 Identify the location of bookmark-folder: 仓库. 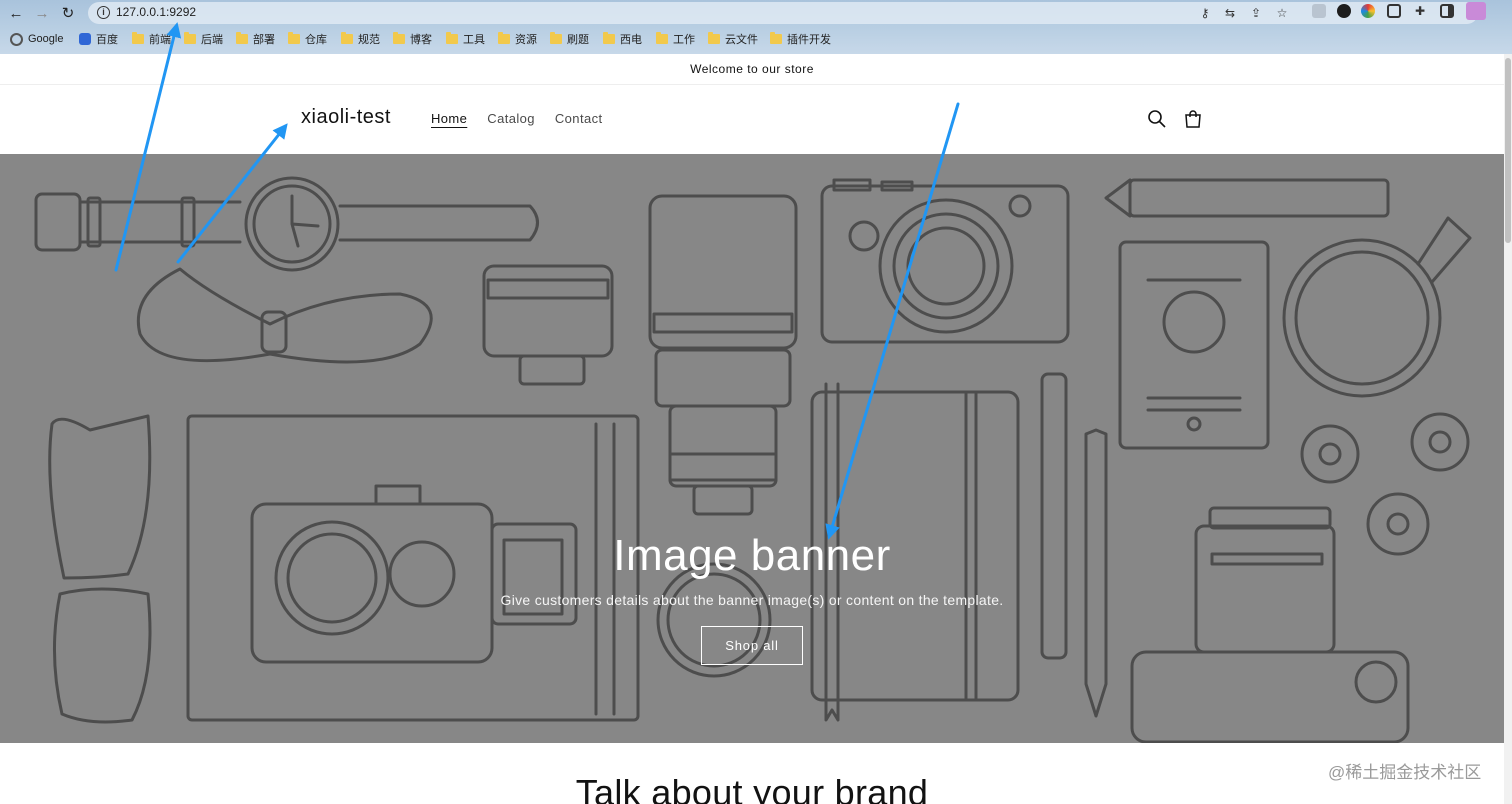
(307, 39).